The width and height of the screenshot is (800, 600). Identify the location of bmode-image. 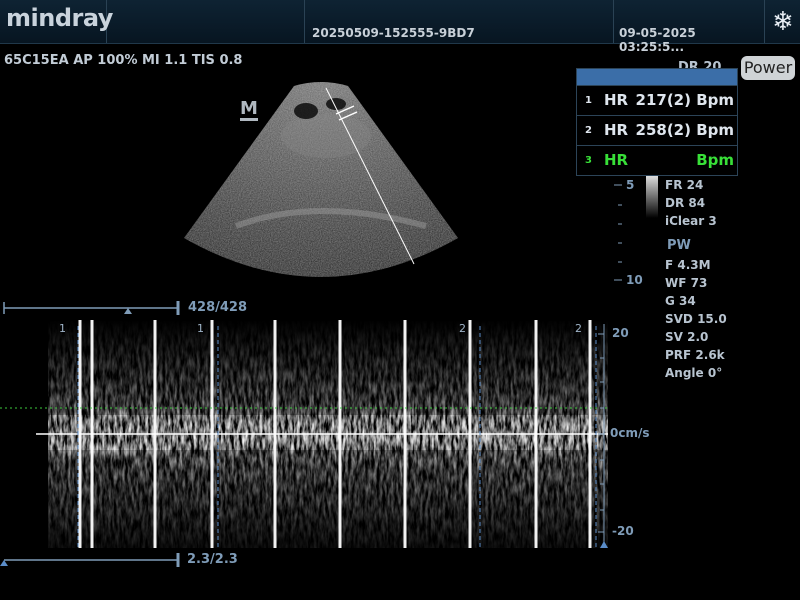
(321, 179).